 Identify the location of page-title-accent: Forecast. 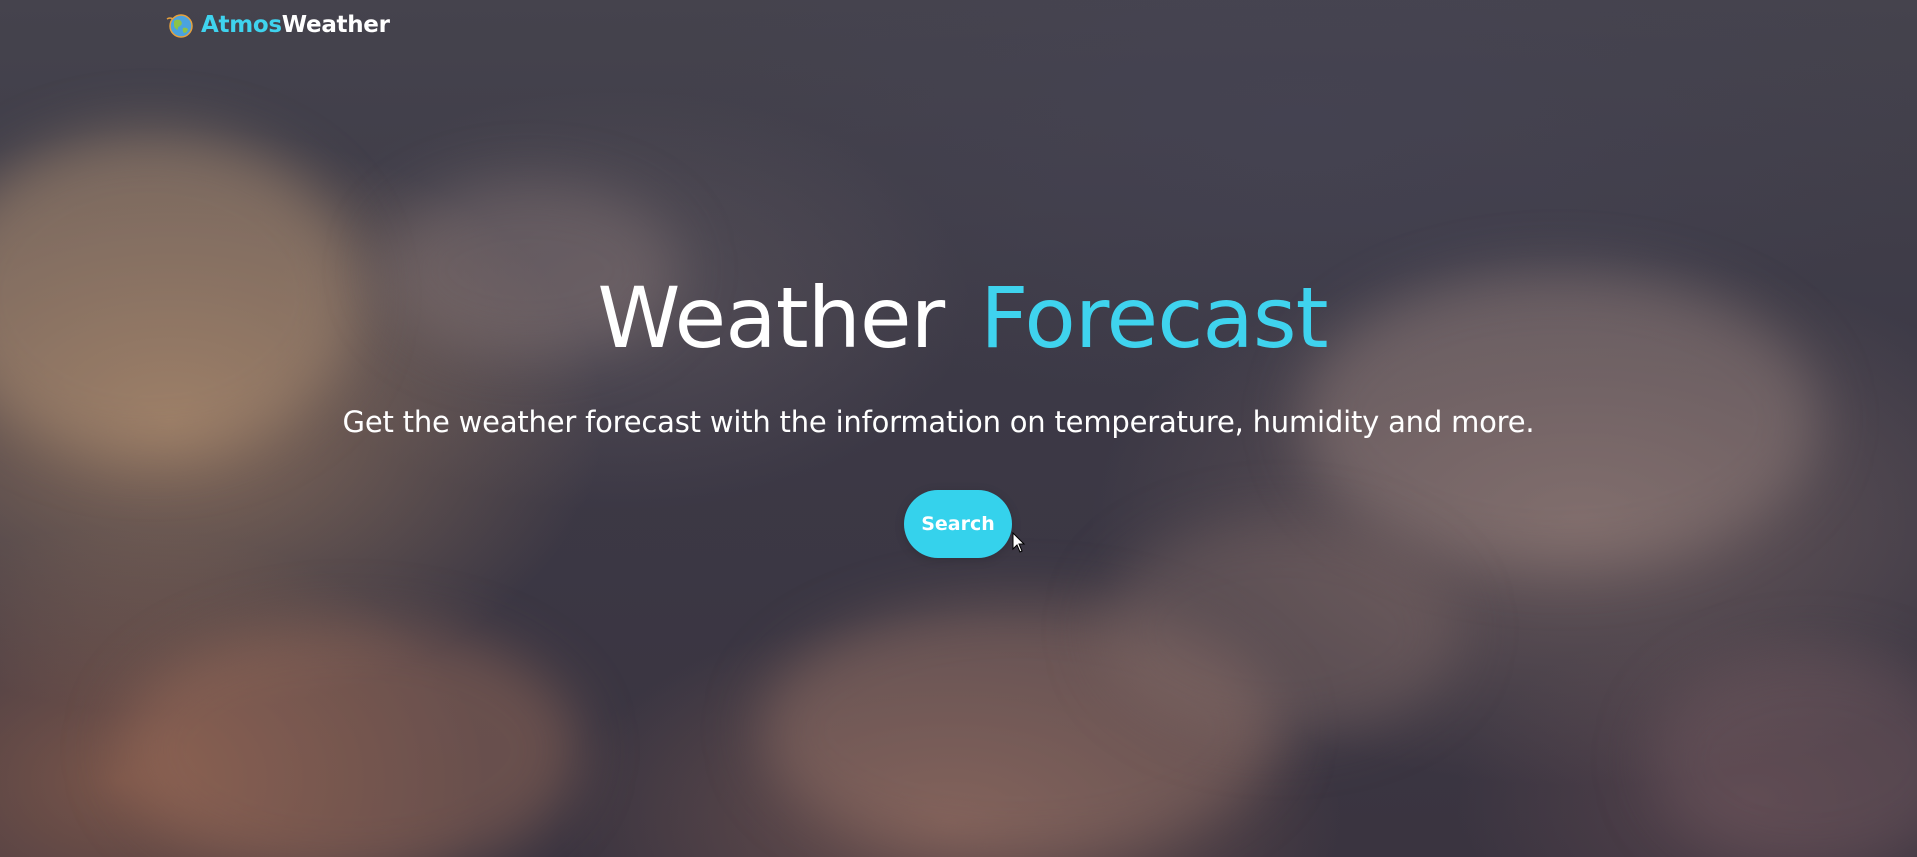
(1154, 318).